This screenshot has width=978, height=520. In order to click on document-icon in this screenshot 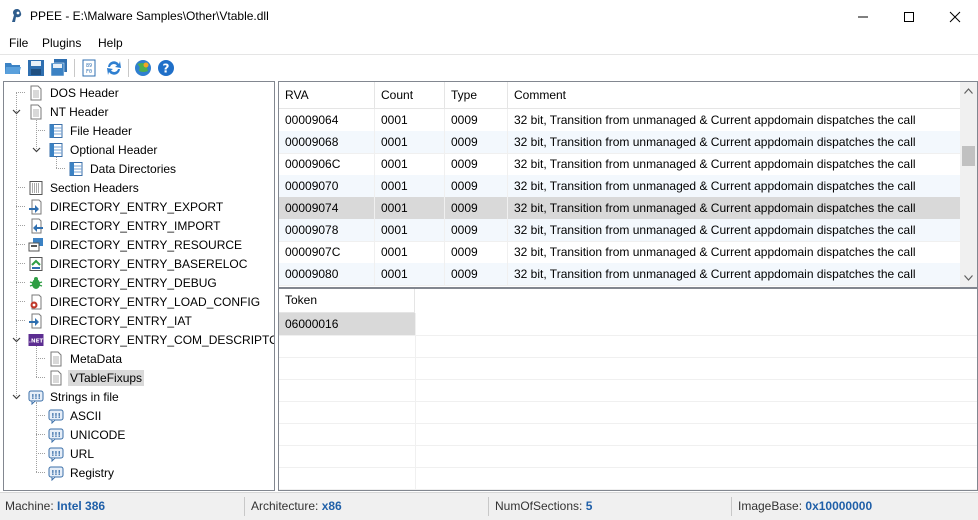, I will do `click(36, 93)`.